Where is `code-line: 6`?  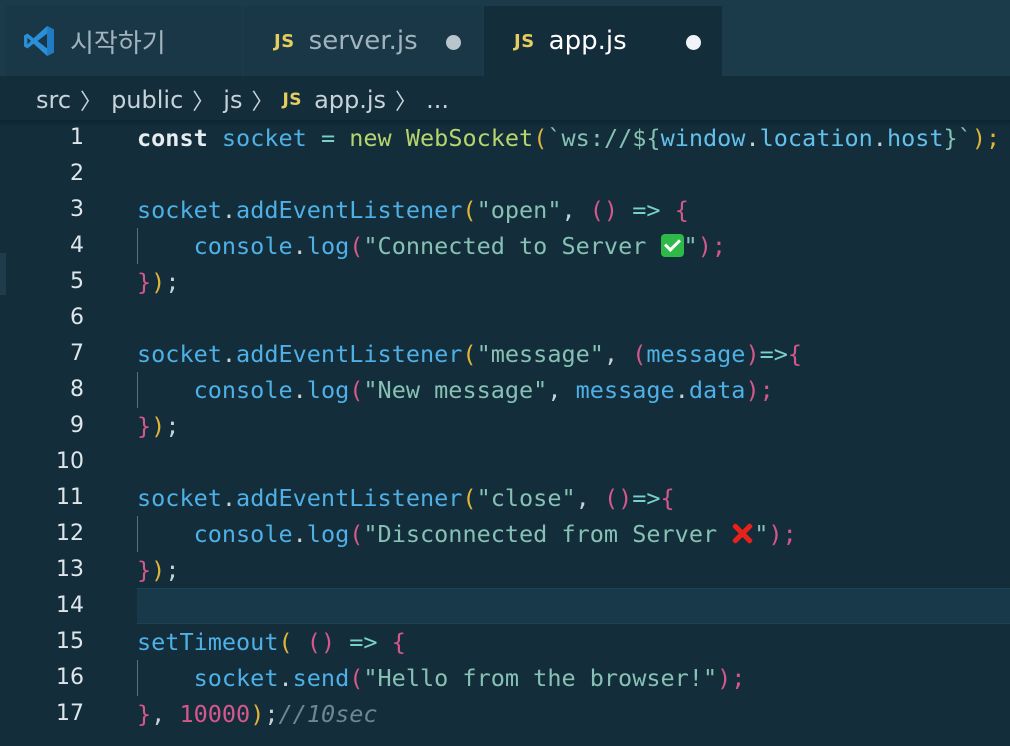
code-line: 6 is located at coordinates (505, 318).